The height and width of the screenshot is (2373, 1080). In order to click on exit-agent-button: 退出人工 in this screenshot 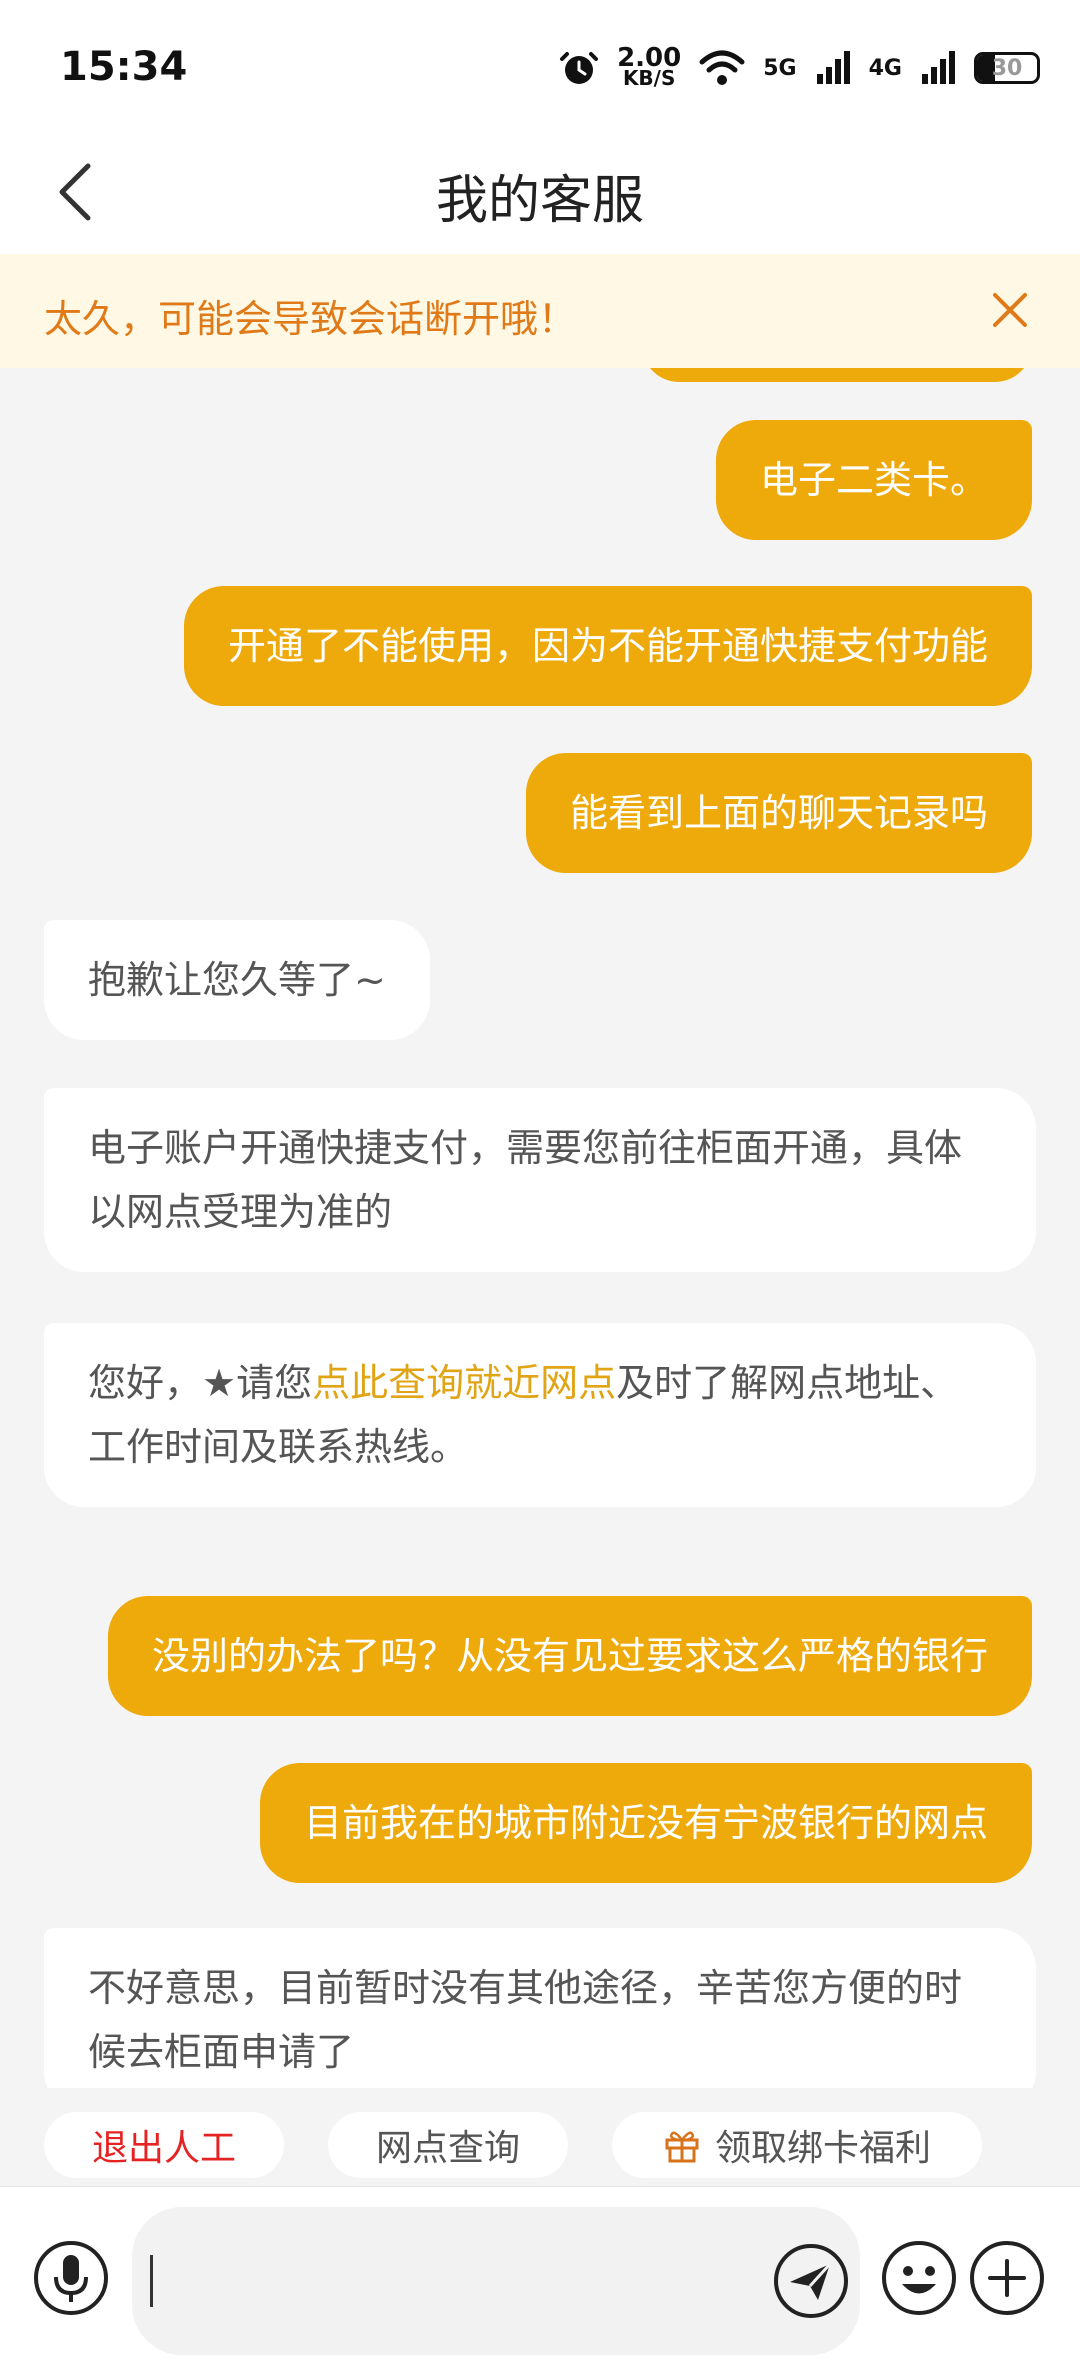, I will do `click(164, 2145)`.